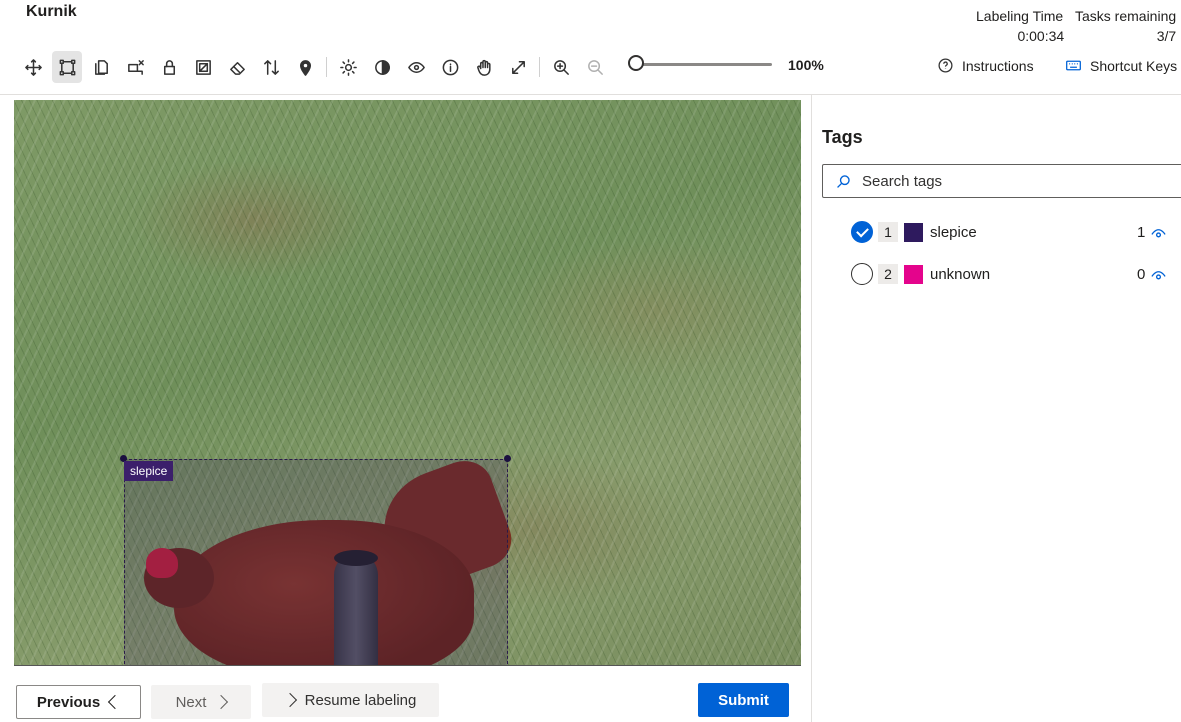 This screenshot has height=722, width=1181. I want to click on pin-button, so click(305, 67).